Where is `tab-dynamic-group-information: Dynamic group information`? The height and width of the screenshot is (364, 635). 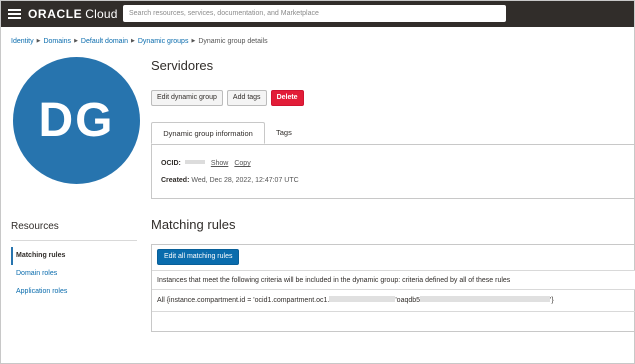 tab-dynamic-group-information: Dynamic group information is located at coordinates (208, 133).